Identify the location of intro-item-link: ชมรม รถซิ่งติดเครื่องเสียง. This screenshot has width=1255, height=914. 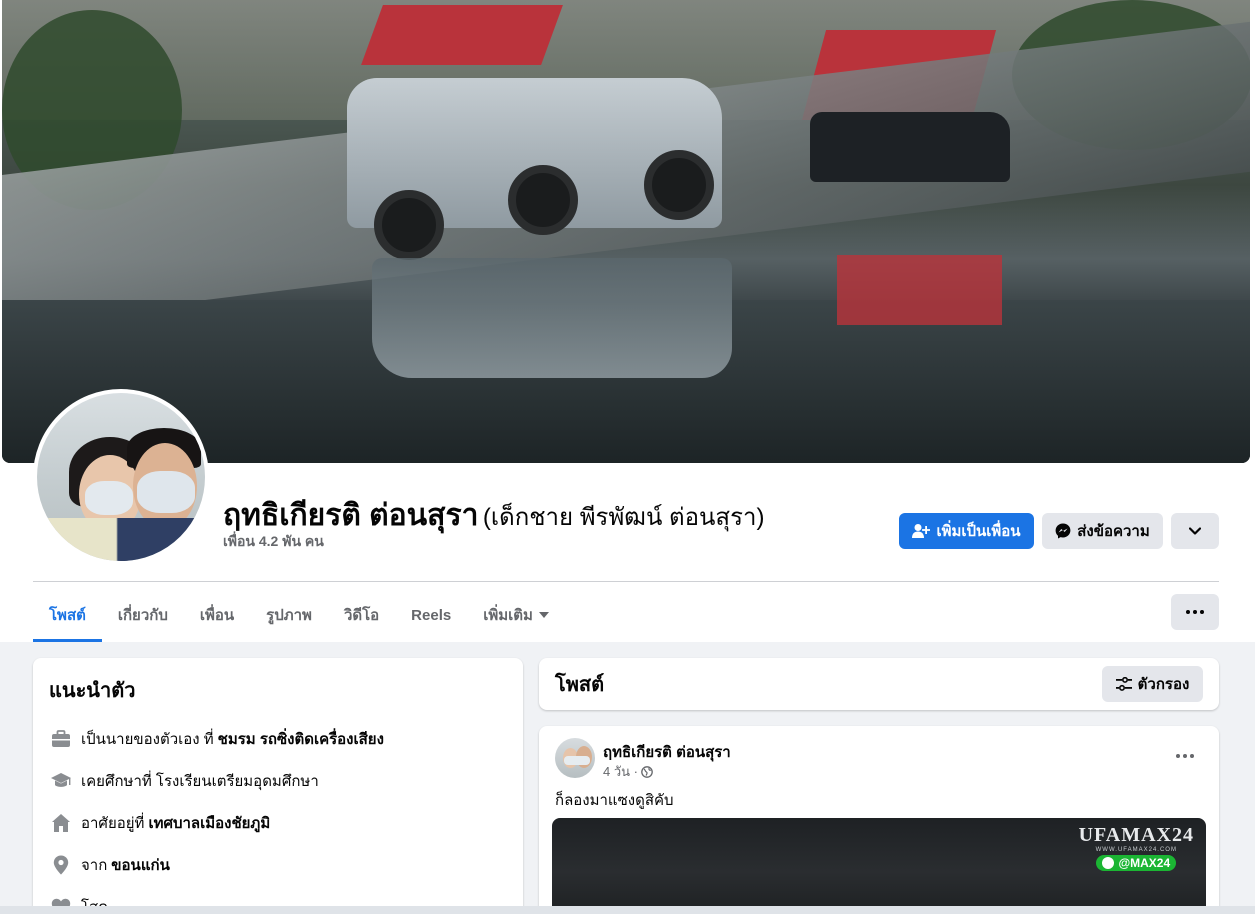
(301, 739).